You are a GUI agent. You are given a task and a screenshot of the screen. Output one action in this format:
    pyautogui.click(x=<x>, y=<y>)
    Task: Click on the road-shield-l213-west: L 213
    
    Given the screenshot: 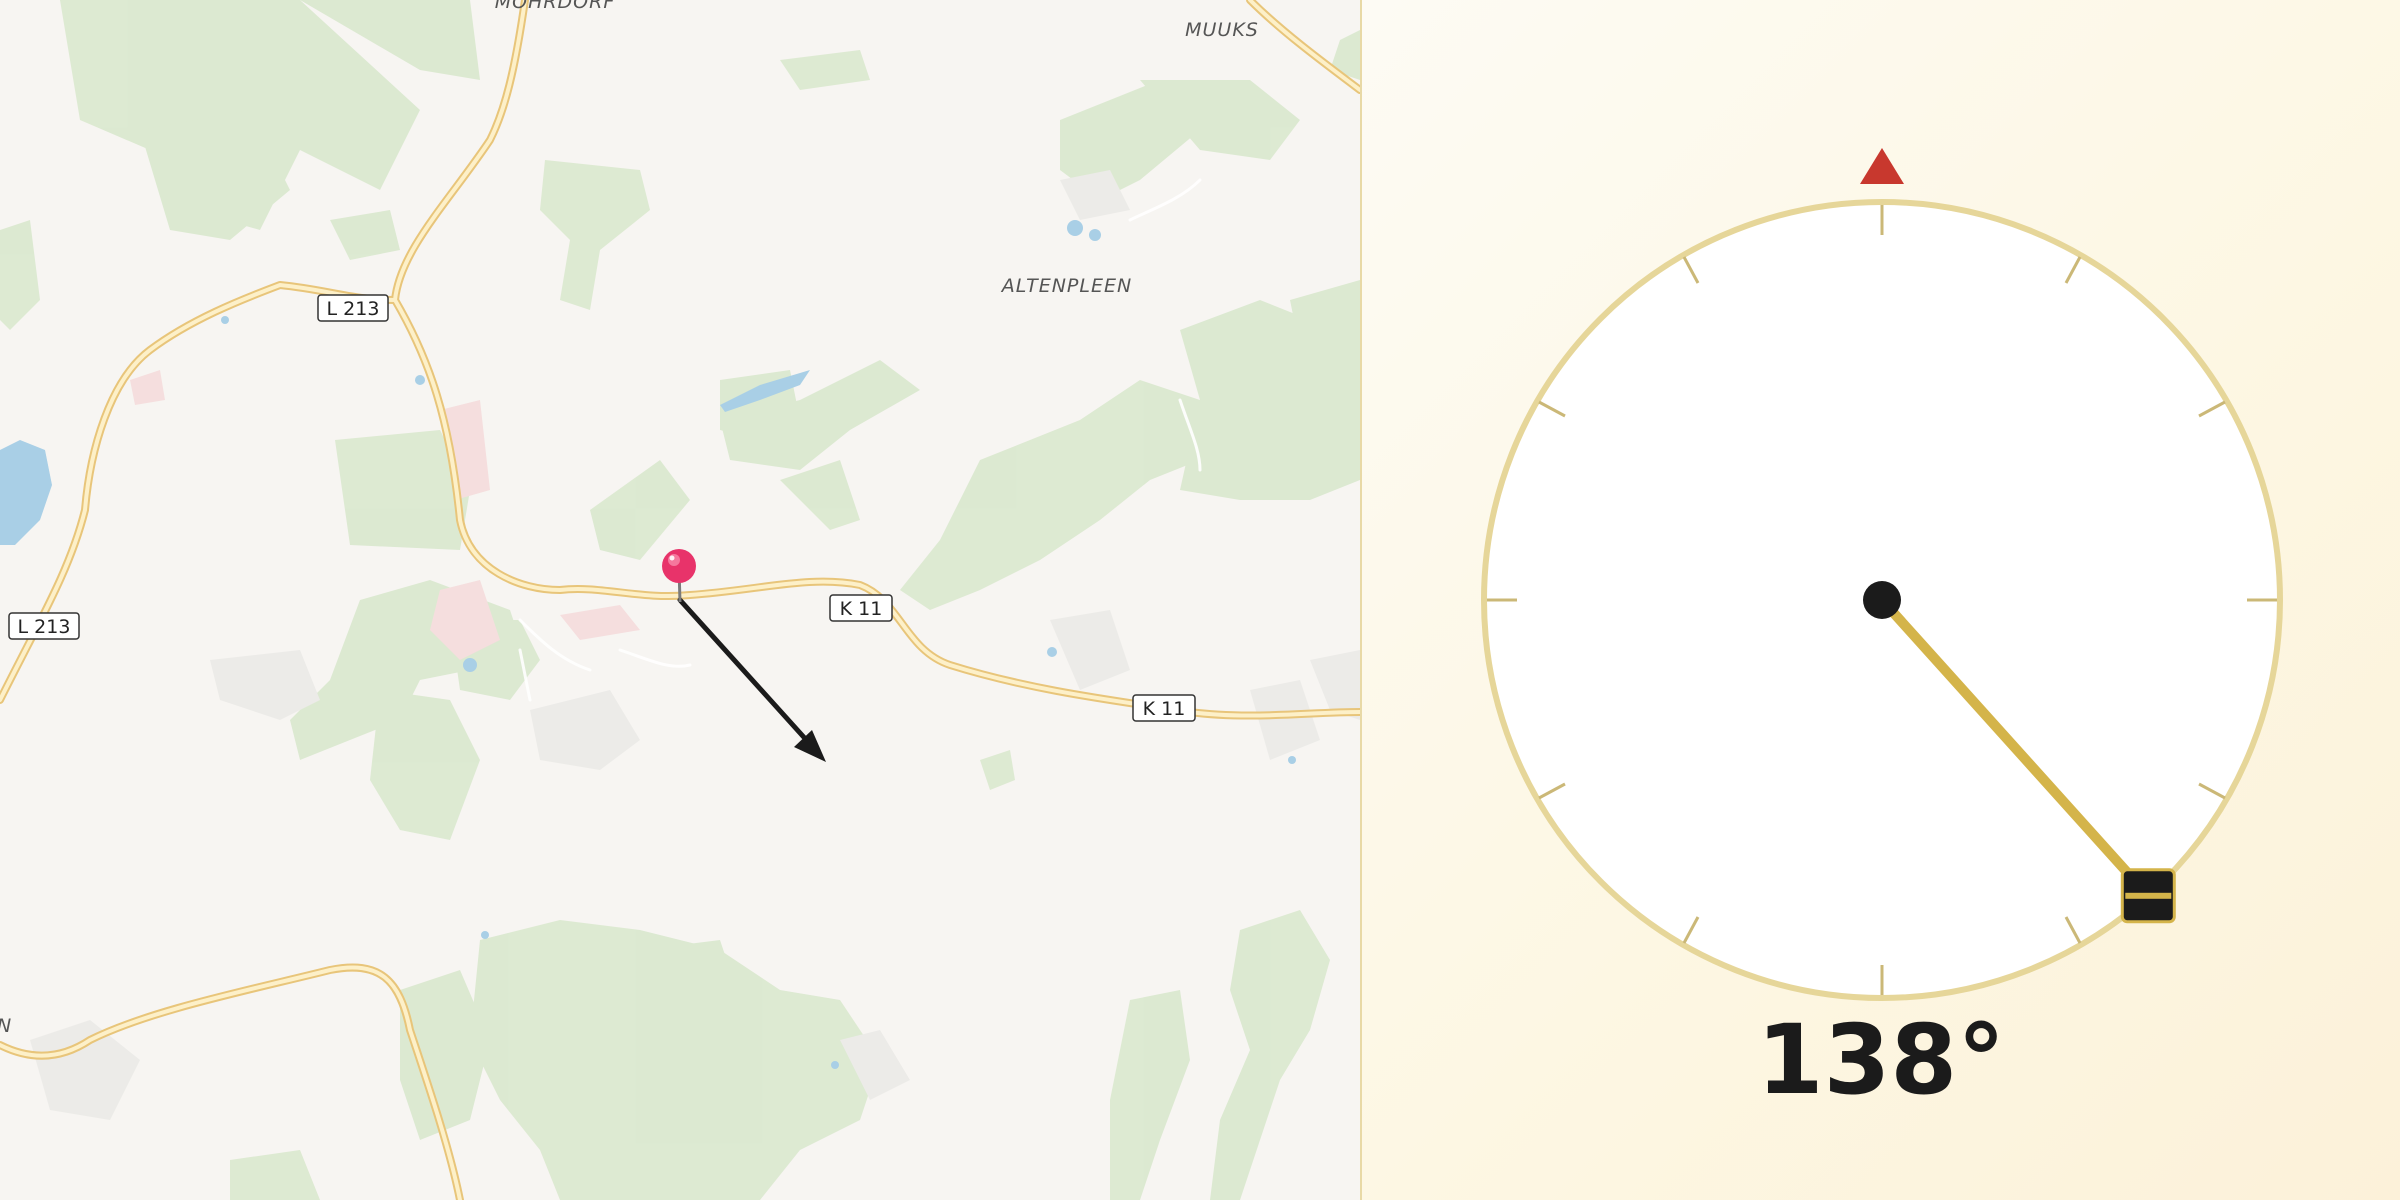 What is the action you would take?
    pyautogui.click(x=44, y=626)
    